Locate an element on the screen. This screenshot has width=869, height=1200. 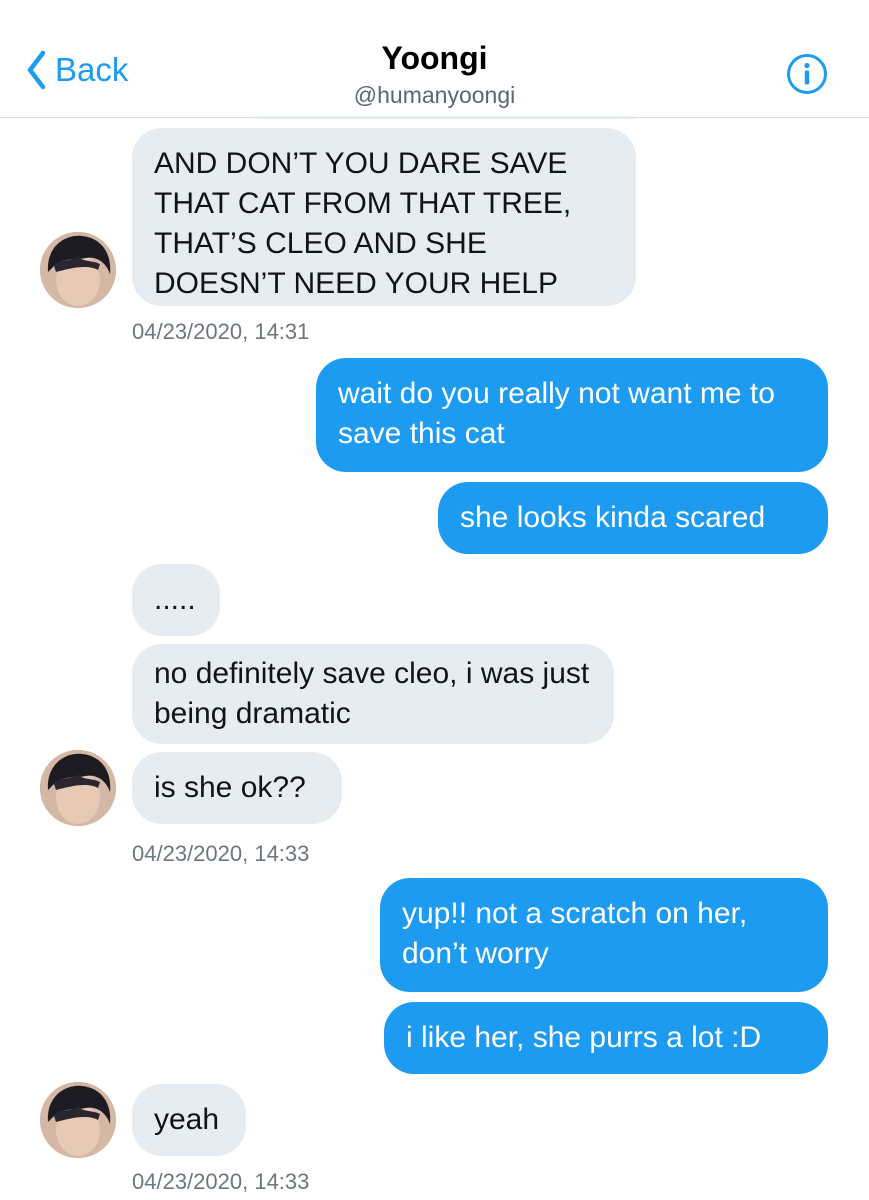
message-bubble-outgoing: yup!! not a scratch on her, don’t worry is located at coordinates (604, 935).